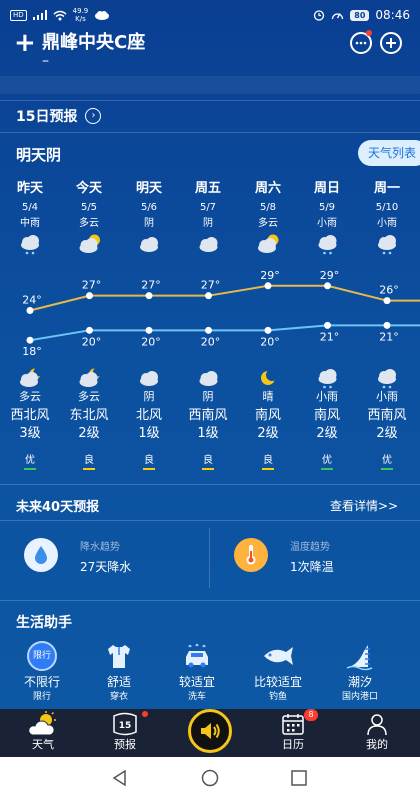  What do you see at coordinates (43, 733) in the screenshot?
I see `tab-weather: 天气` at bounding box center [43, 733].